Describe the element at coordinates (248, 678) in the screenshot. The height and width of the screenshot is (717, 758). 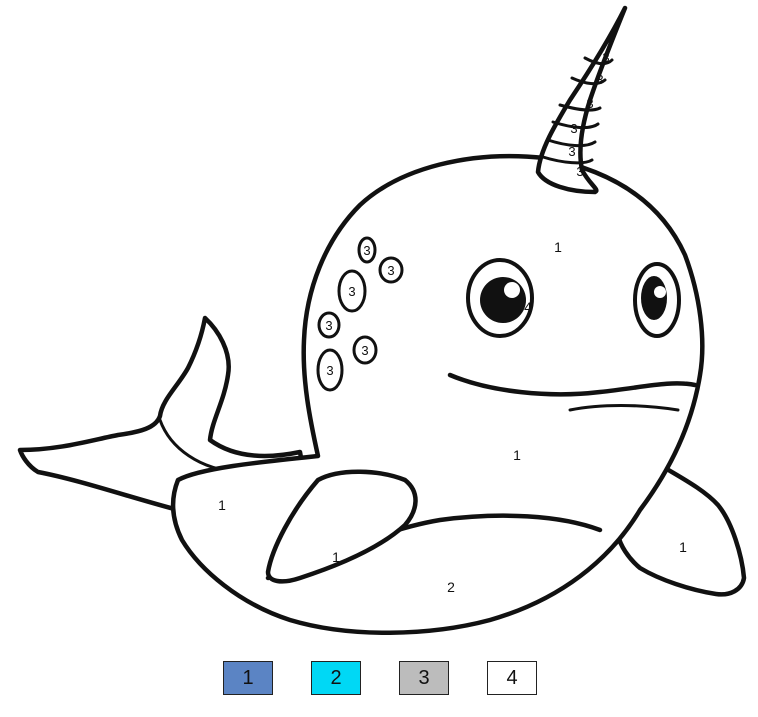
I see `swatch-1: 1` at that location.